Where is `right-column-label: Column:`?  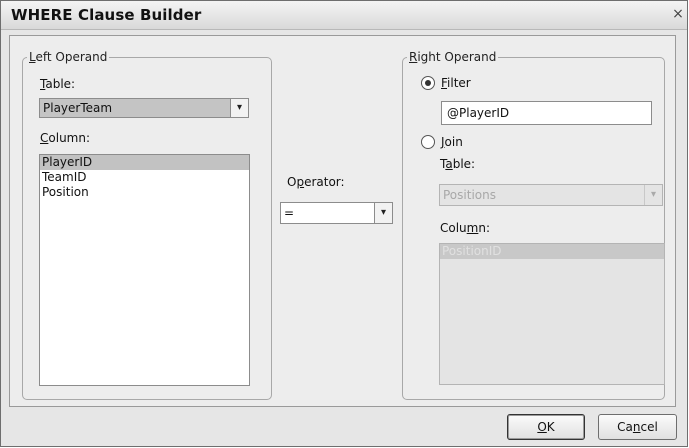 right-column-label: Column: is located at coordinates (465, 228).